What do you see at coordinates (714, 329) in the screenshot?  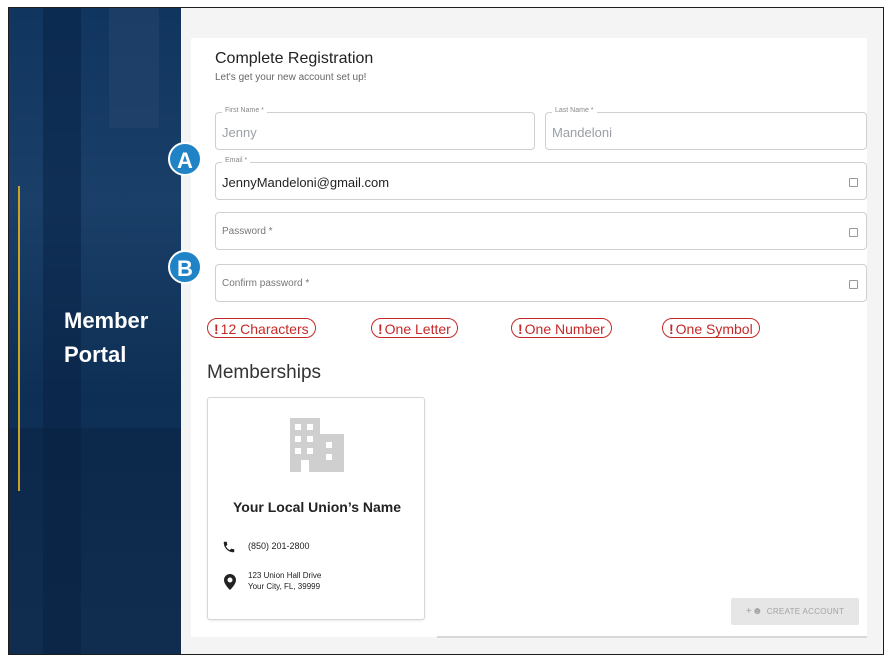 I see `requirement-label: One Symbol` at bounding box center [714, 329].